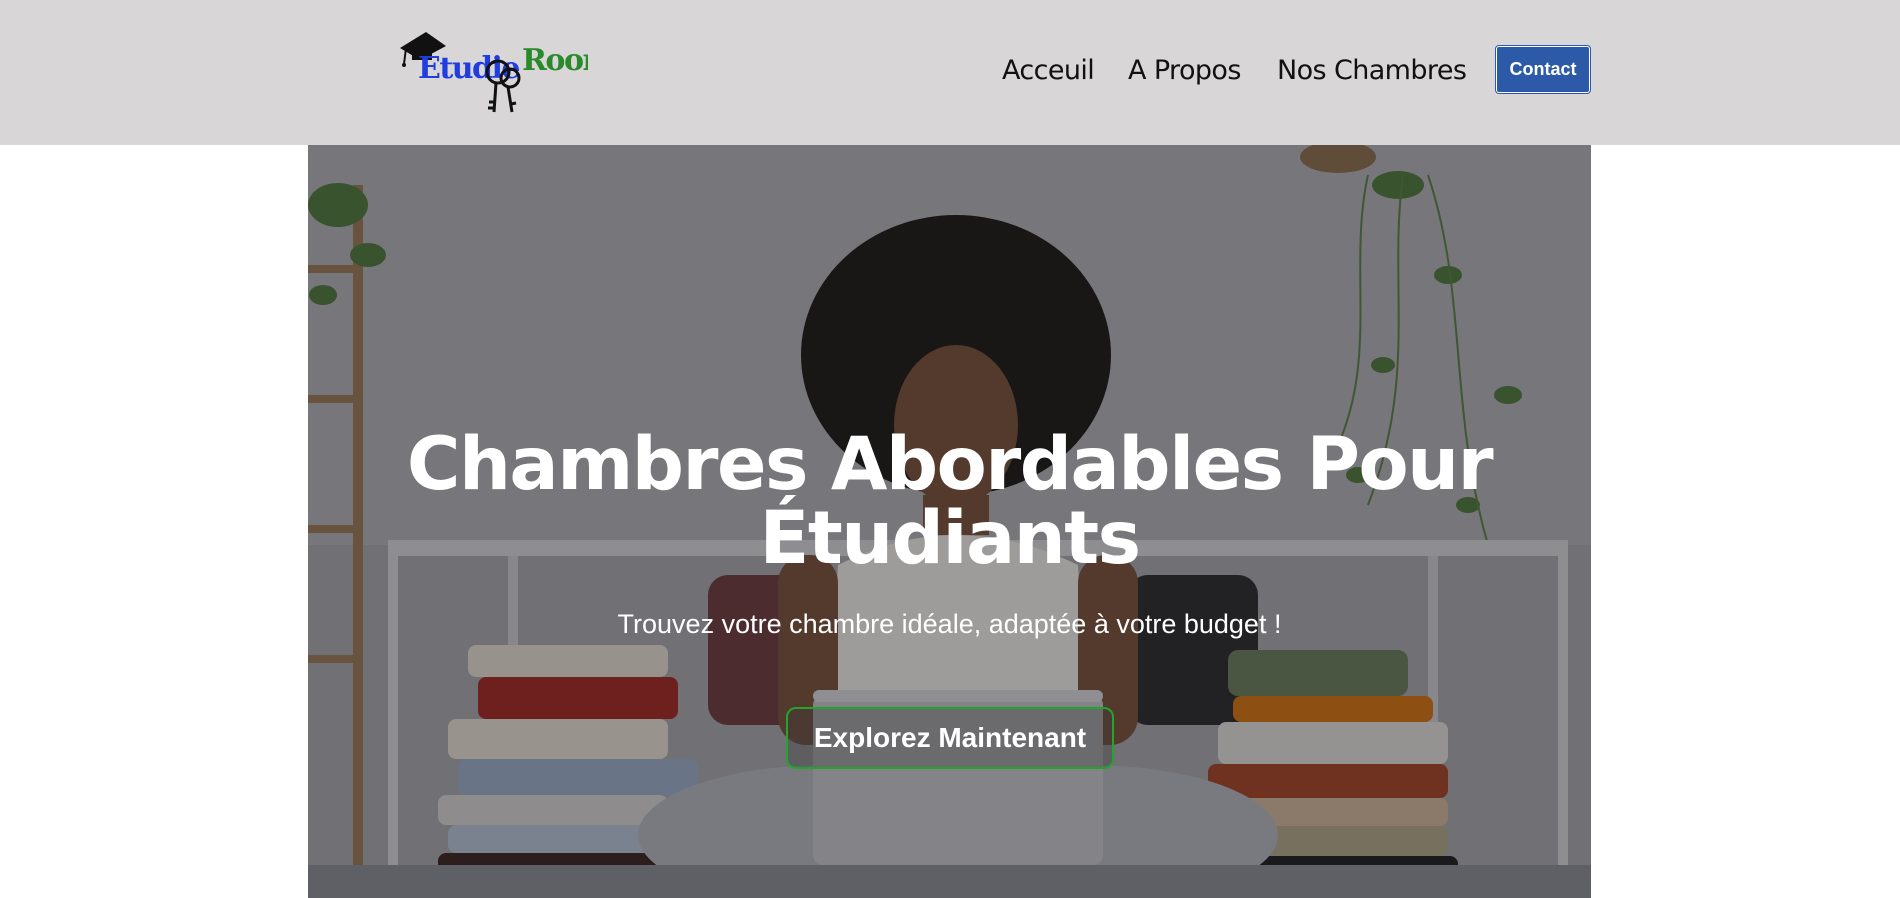 This screenshot has height=898, width=1900. I want to click on nav-item-nos-chambres: Nos Chambres, so click(1372, 70).